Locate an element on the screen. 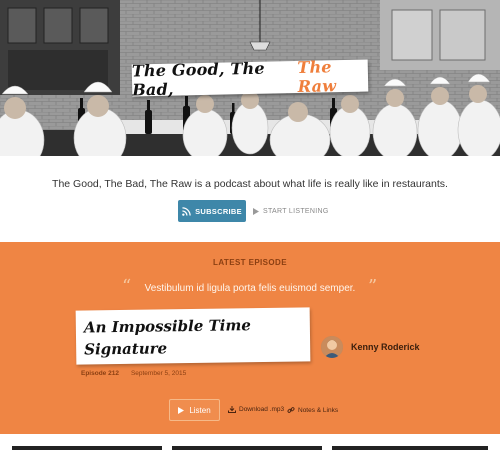 The image size is (500, 450). listen-button: Listen is located at coordinates (194, 410).